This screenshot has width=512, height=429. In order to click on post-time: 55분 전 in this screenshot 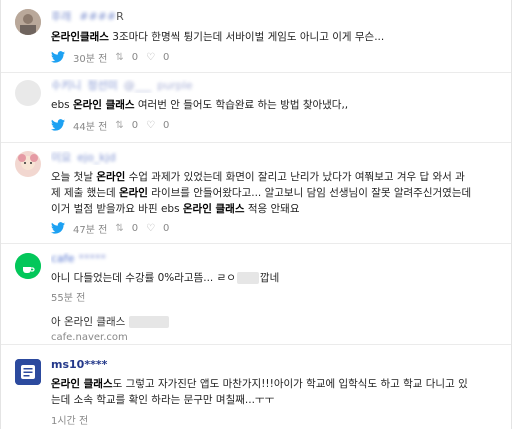, I will do `click(68, 296)`.